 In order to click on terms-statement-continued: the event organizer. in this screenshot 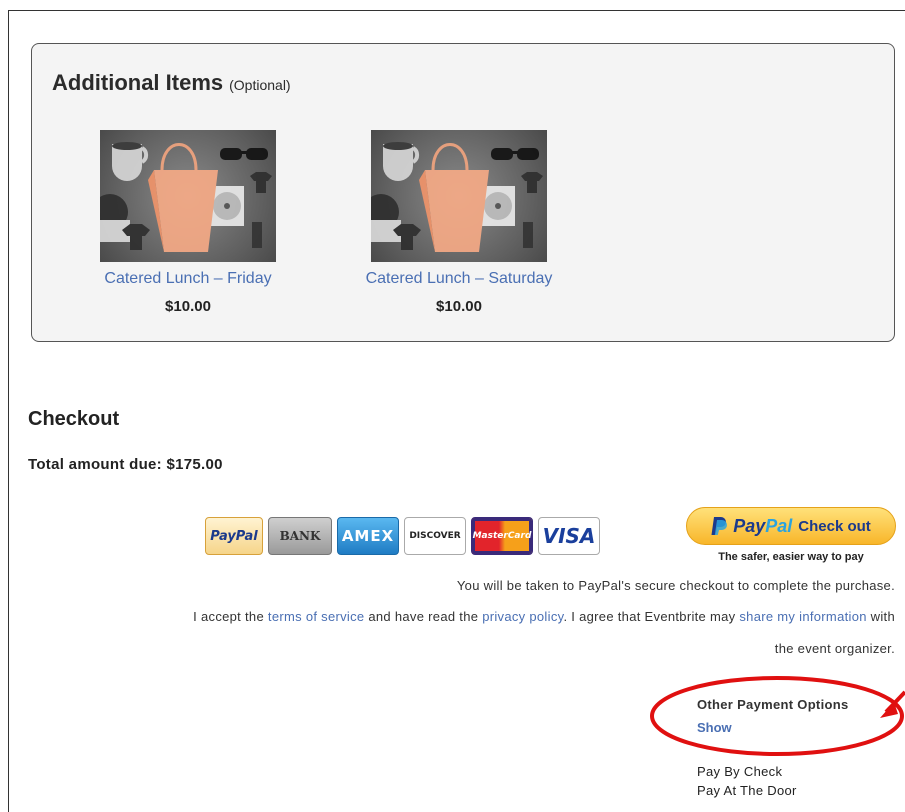, I will do `click(834, 648)`.